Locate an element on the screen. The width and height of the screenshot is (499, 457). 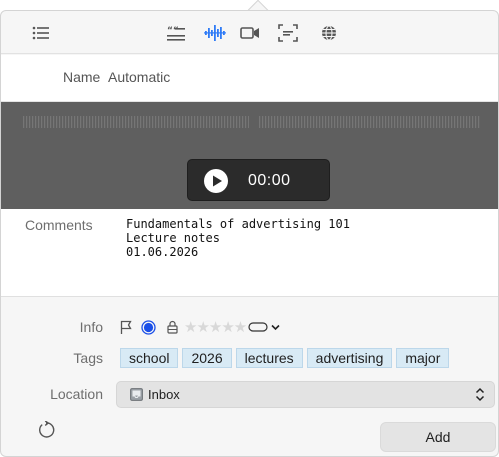
comments-line: 01.06.2026 is located at coordinates (162, 252).